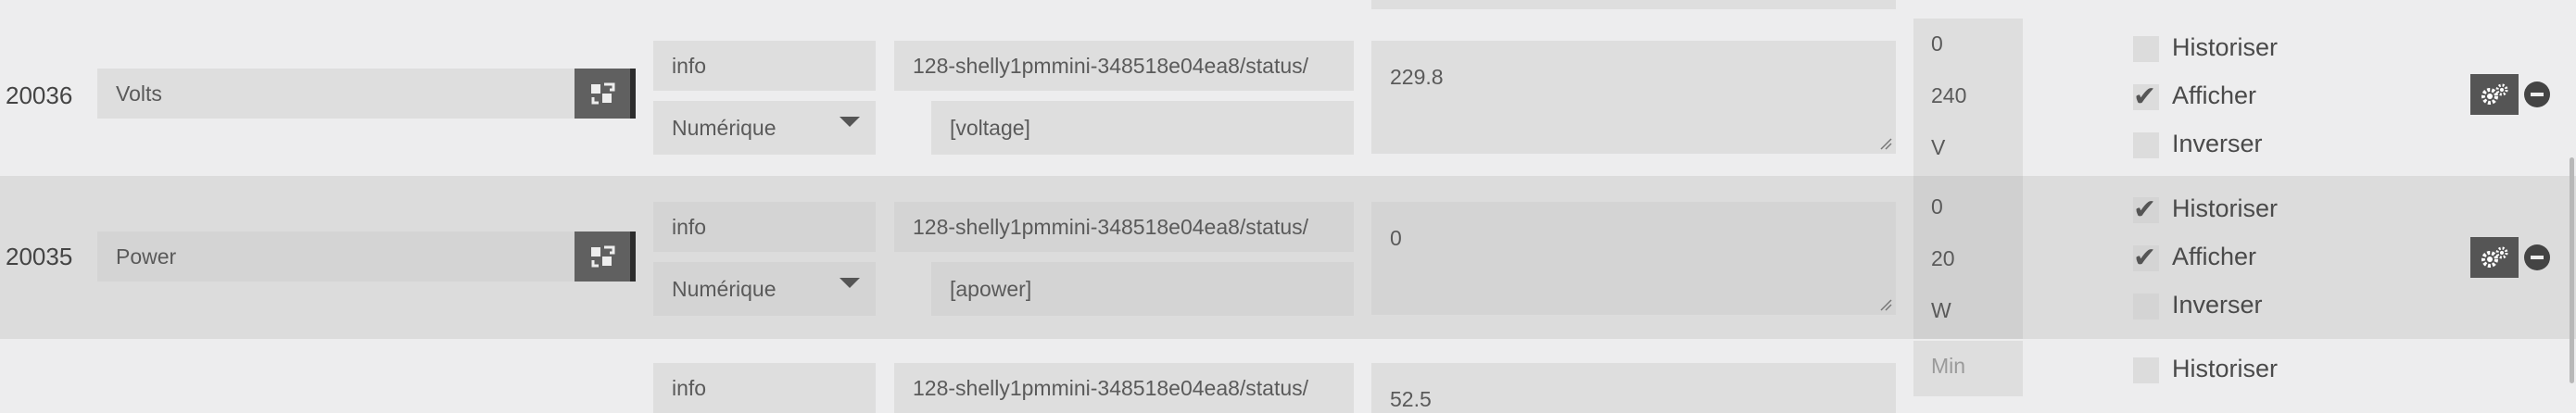 The image size is (2576, 413). Describe the element at coordinates (1633, 97) in the screenshot. I see `value-textarea: 229.8` at that location.